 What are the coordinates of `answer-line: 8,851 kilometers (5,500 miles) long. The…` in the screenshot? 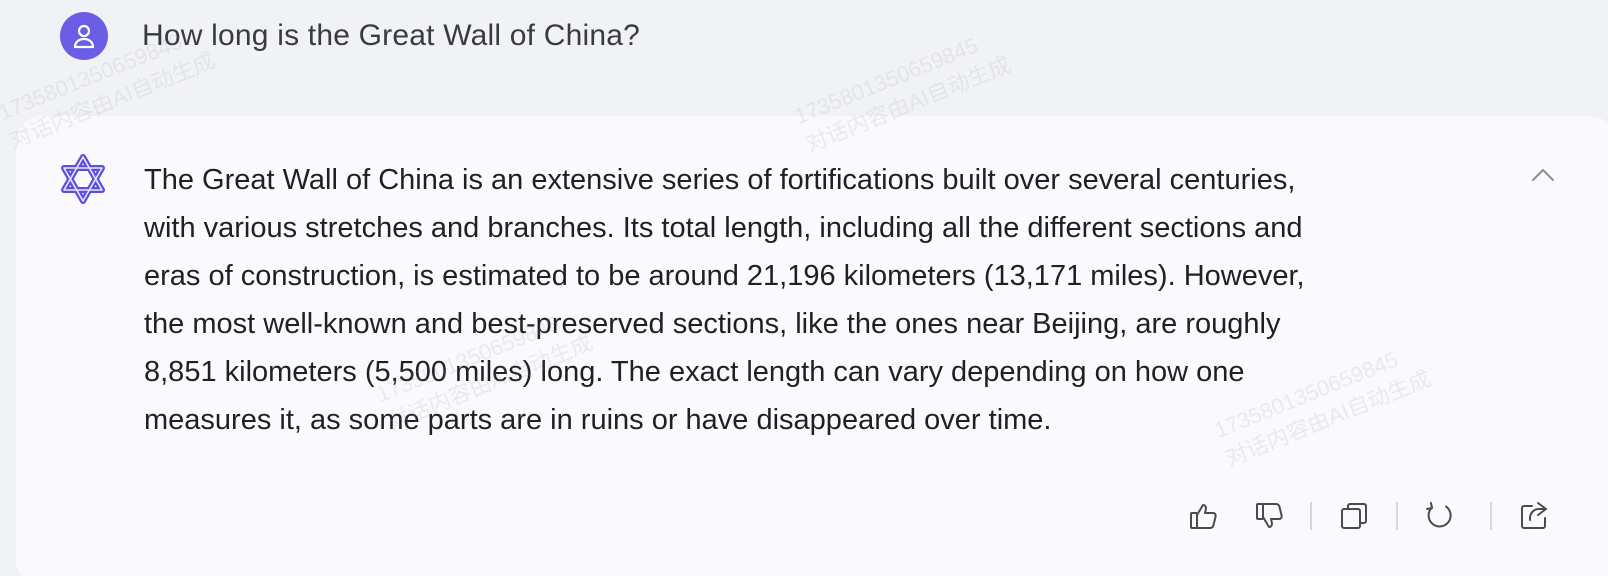 It's located at (694, 372).